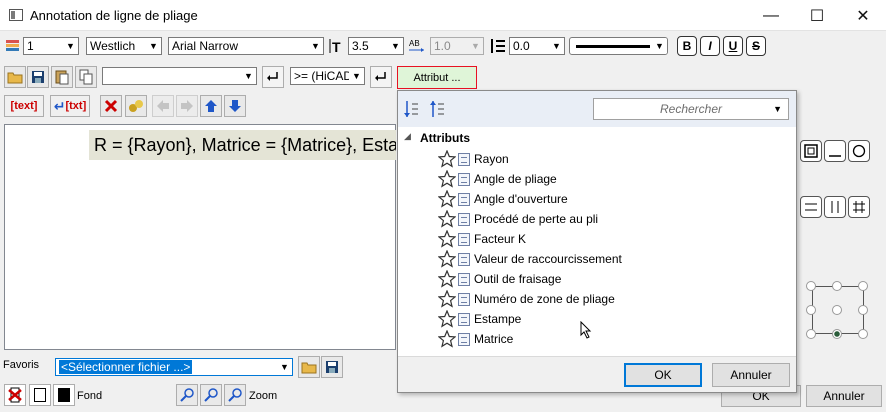 This screenshot has height=412, width=886. What do you see at coordinates (859, 207) in the screenshot?
I see `grid-button` at bounding box center [859, 207].